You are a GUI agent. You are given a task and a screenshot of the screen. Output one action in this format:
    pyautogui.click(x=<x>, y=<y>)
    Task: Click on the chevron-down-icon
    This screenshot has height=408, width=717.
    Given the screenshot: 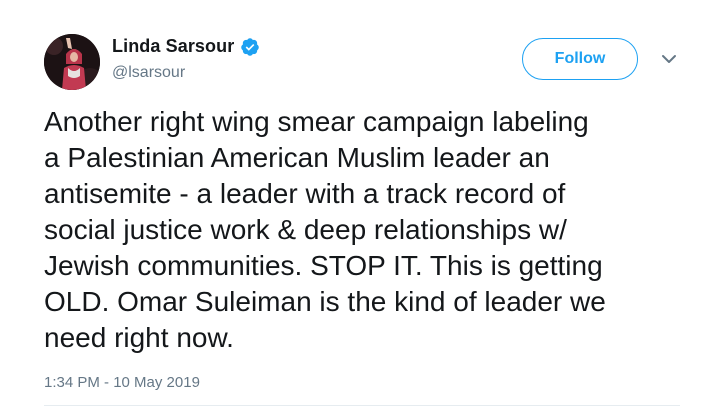 What is the action you would take?
    pyautogui.click(x=669, y=59)
    